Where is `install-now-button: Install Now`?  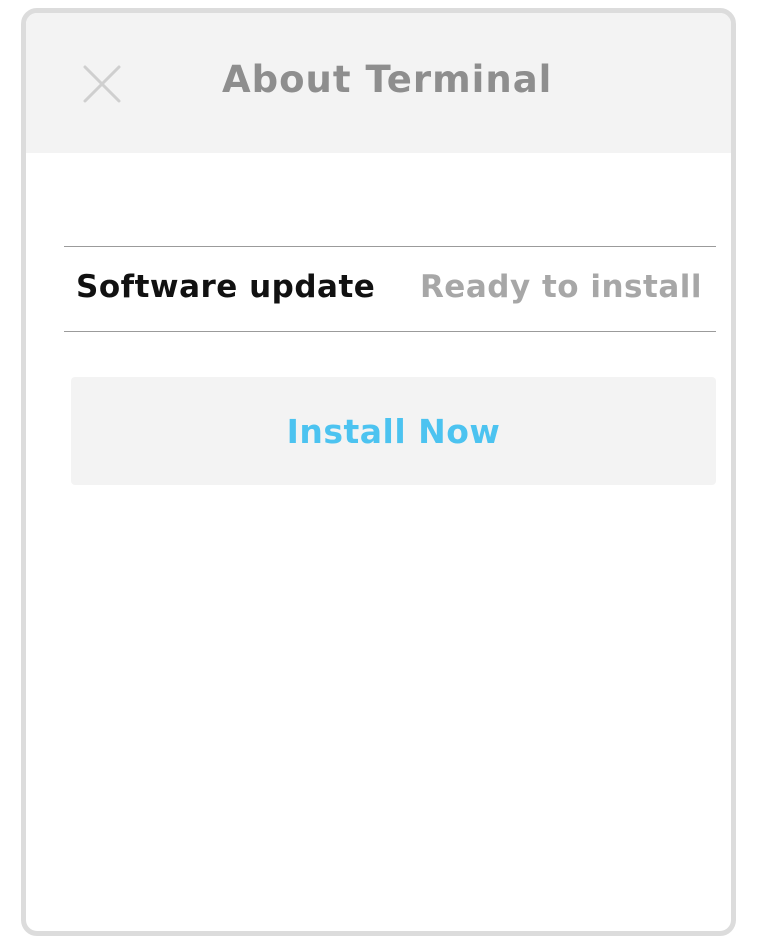 install-now-button: Install Now is located at coordinates (393, 431).